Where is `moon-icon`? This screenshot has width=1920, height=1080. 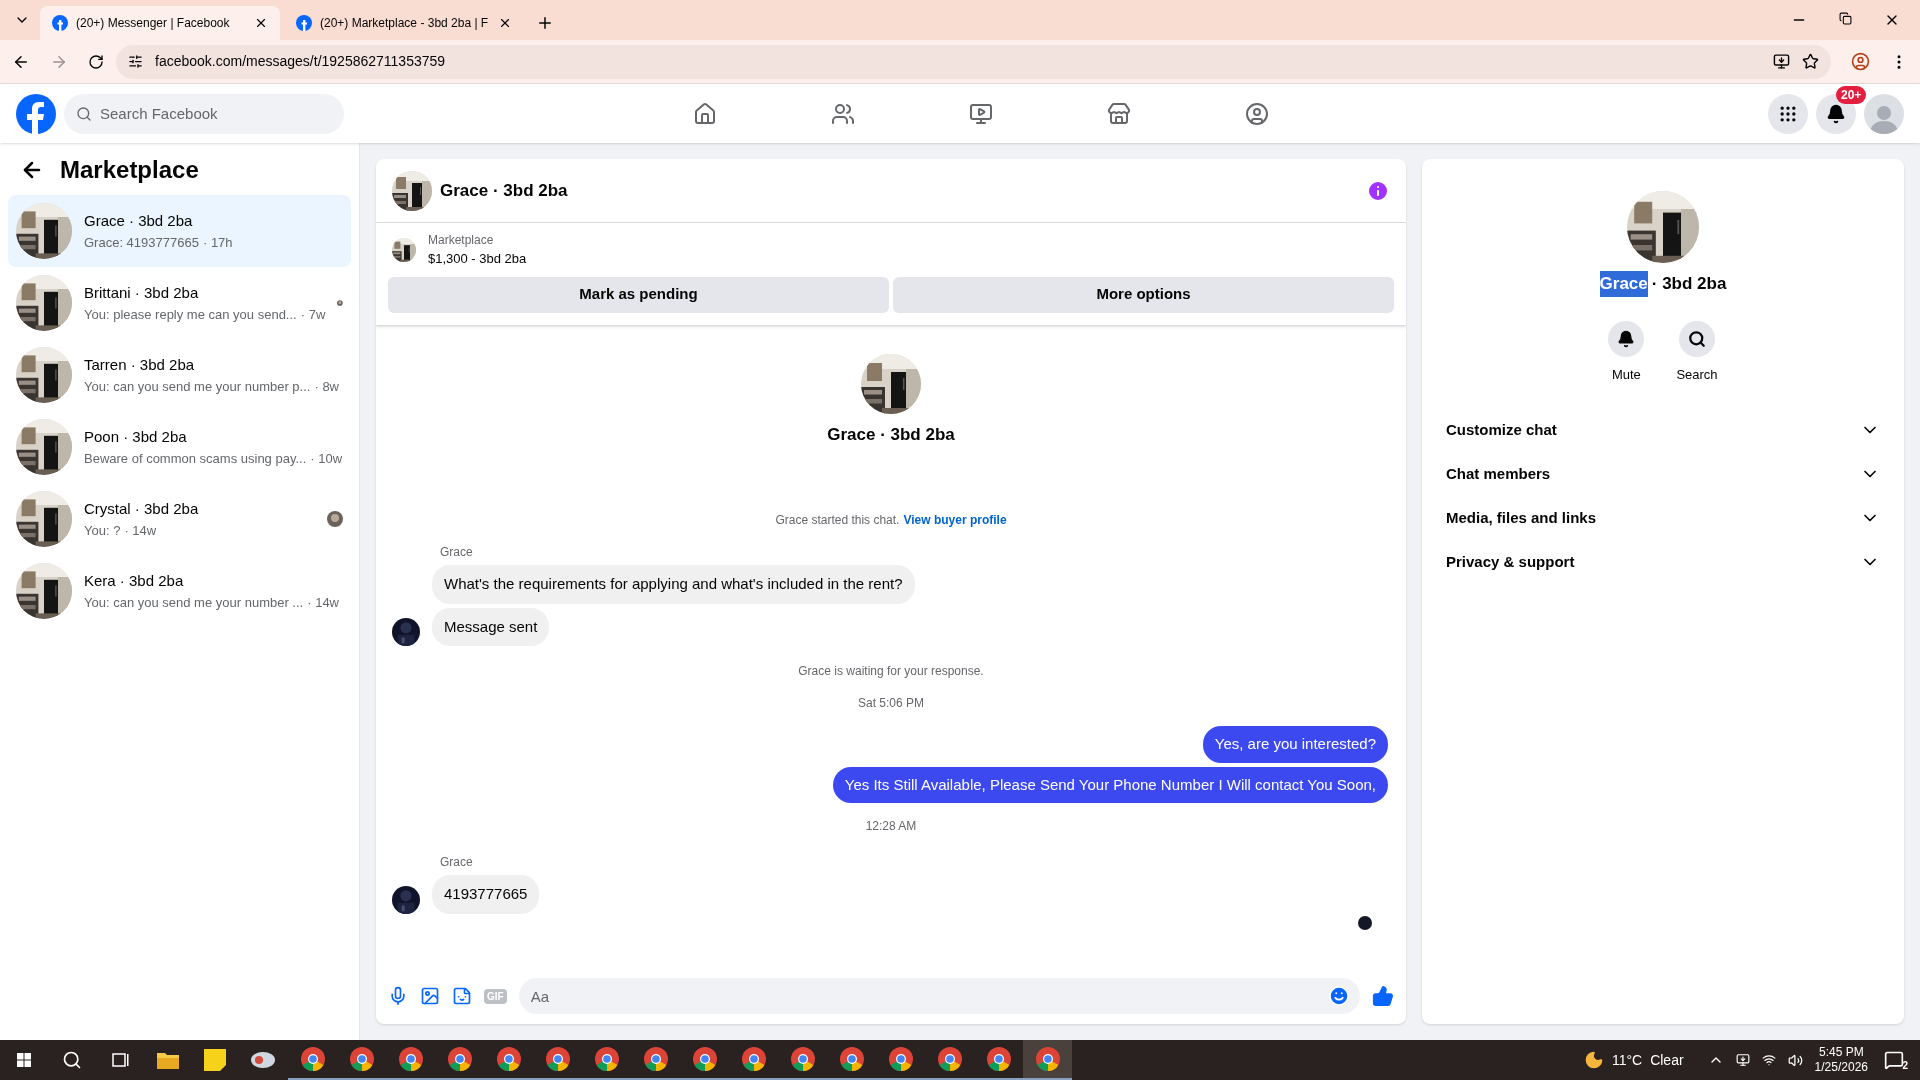
moon-icon is located at coordinates (1593, 1060).